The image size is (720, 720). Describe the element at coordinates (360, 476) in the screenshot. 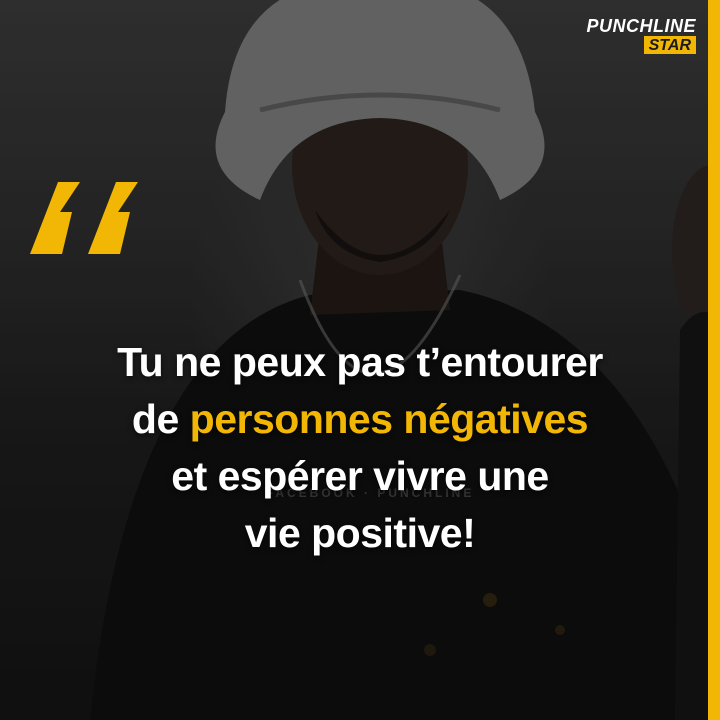

I see `quote-line-3: et espérer vivre une` at that location.